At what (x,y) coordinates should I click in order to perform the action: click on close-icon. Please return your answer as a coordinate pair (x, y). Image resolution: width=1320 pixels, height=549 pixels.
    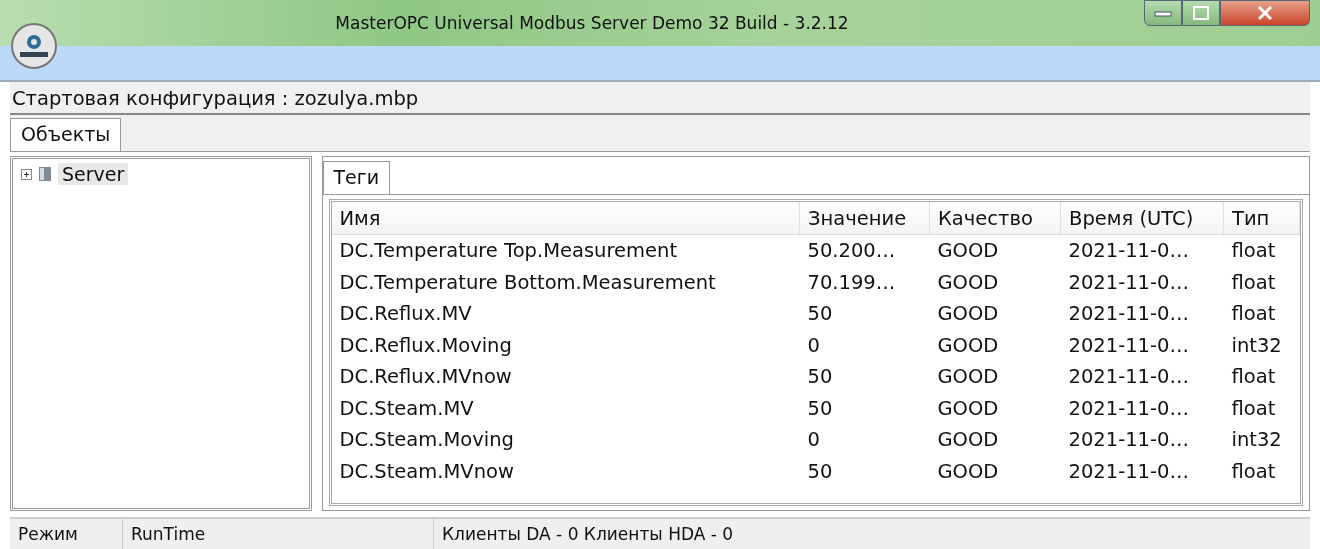
    Looking at the image, I should click on (1265, 13).